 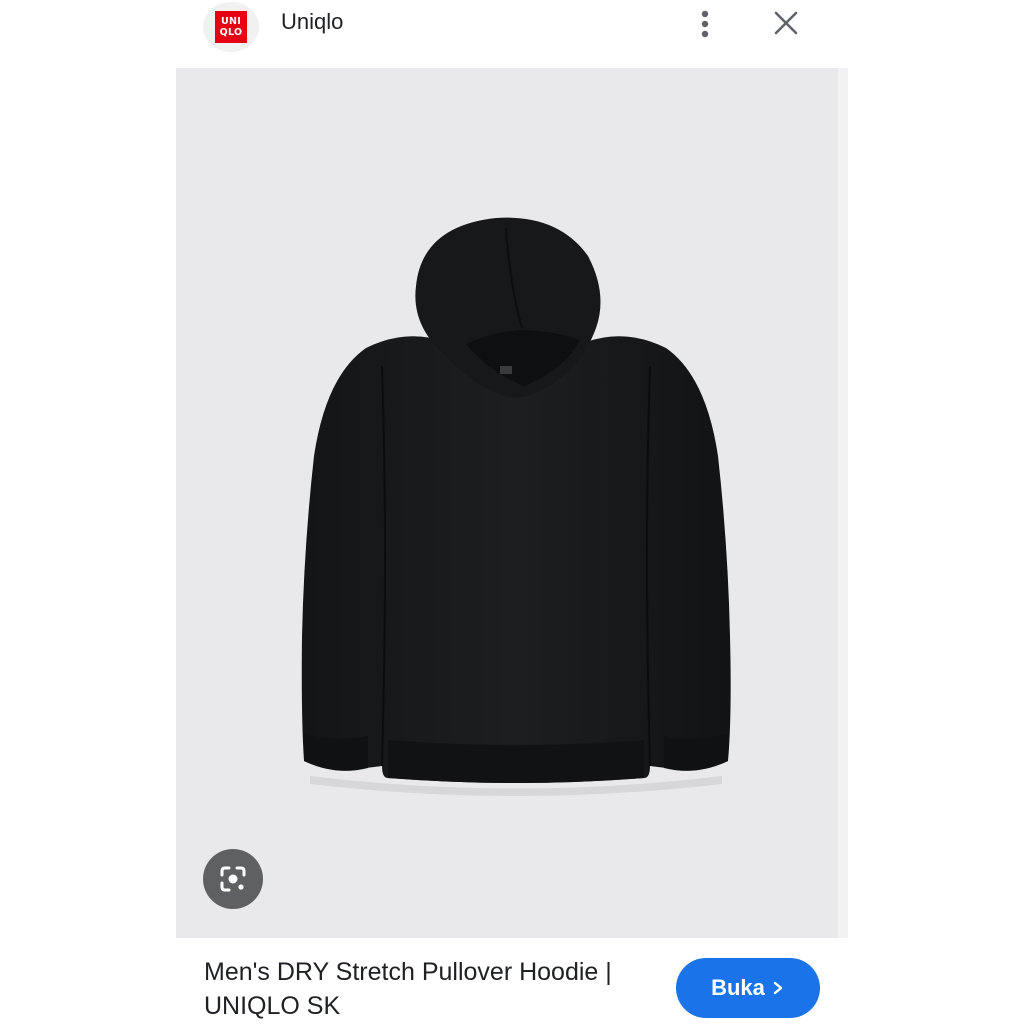 I want to click on logo-text-top: UNI, so click(x=231, y=21).